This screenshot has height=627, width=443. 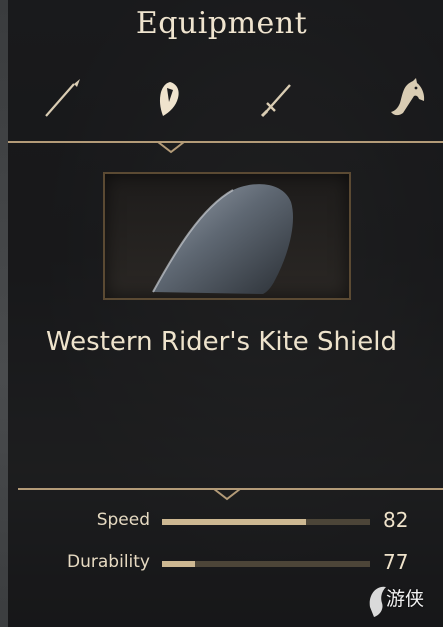 I want to click on horse-icon, so click(x=408, y=97).